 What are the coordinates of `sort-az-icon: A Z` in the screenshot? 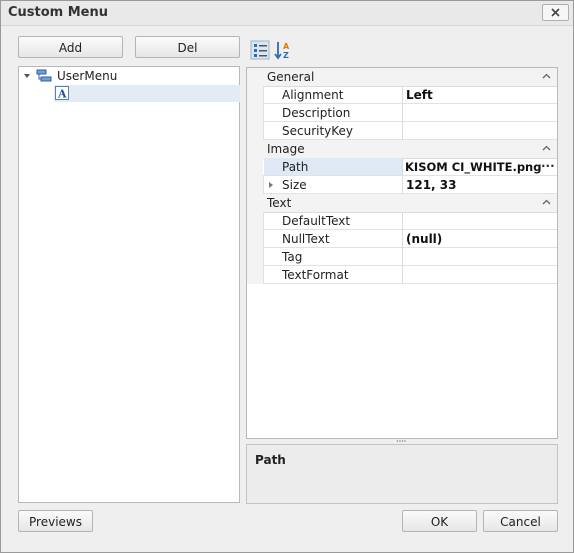 It's located at (282, 51).